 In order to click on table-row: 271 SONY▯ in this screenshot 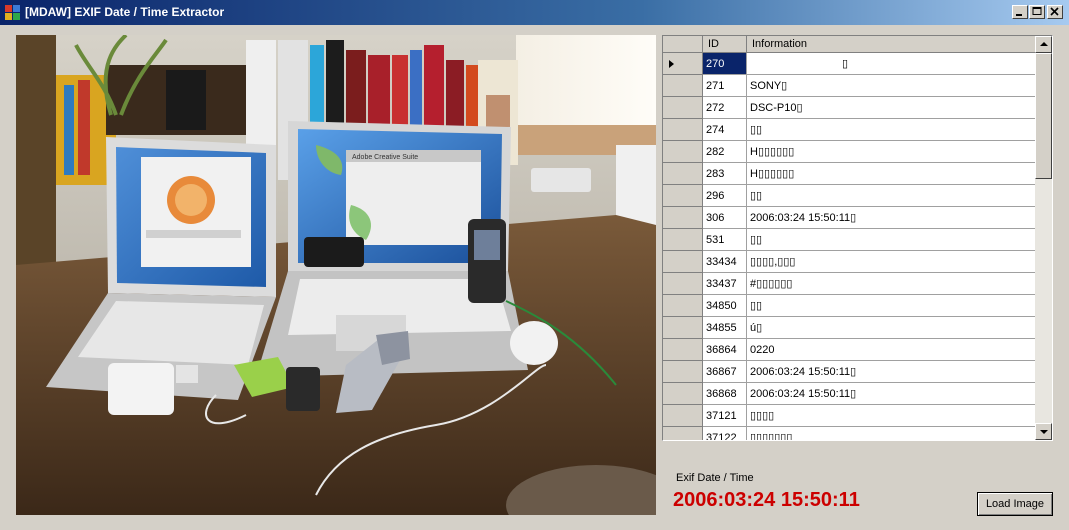, I will do `click(849, 86)`.